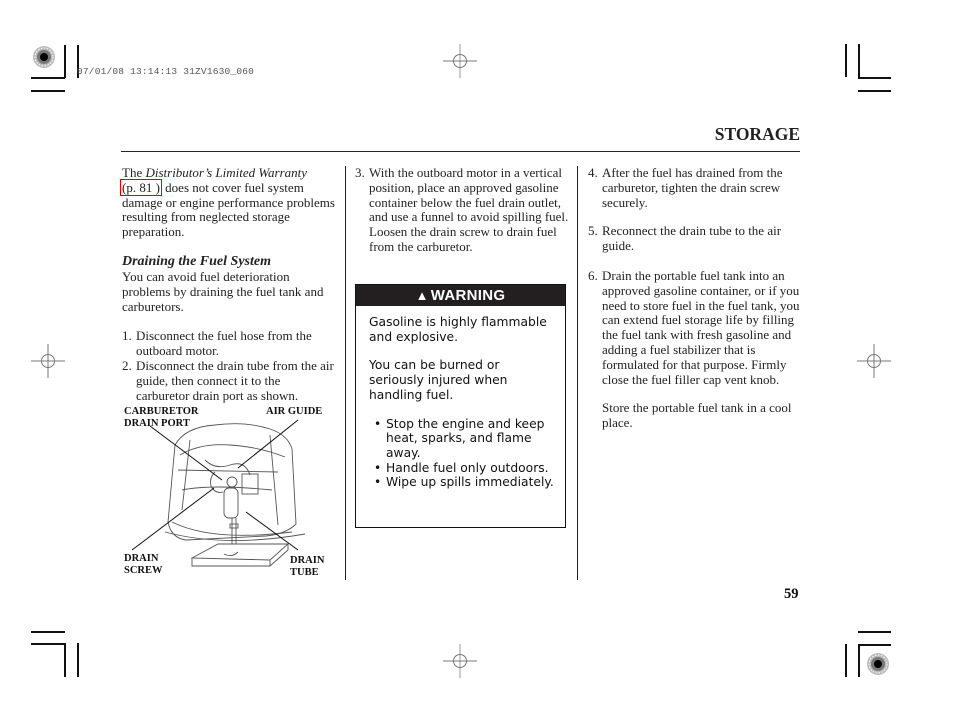  I want to click on header-rule, so click(460, 151).